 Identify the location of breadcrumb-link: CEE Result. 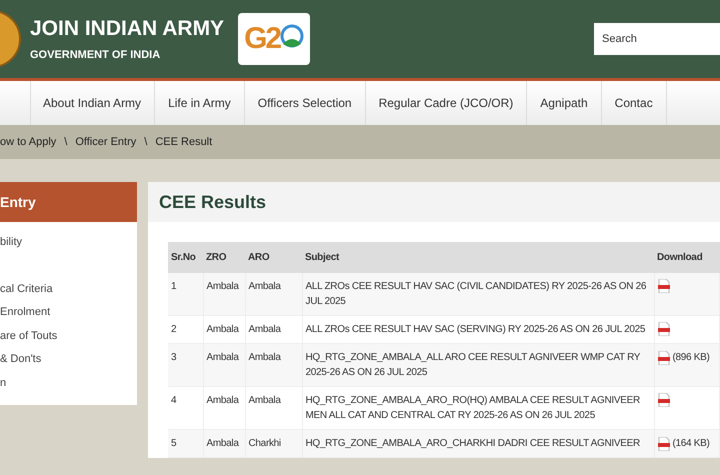
(183, 142).